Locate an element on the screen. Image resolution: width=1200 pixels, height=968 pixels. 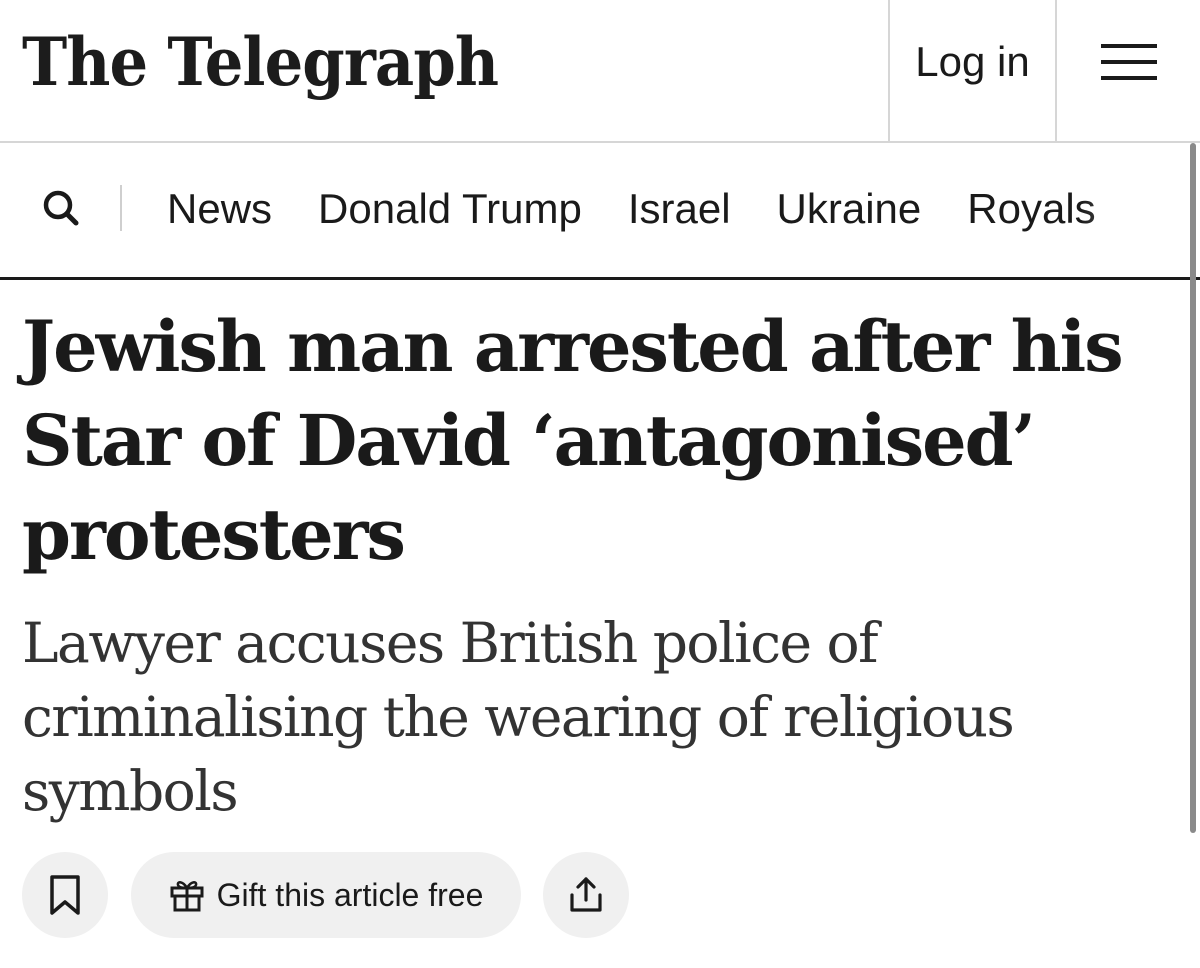
gift-article-button: Gift this article free is located at coordinates (326, 895).